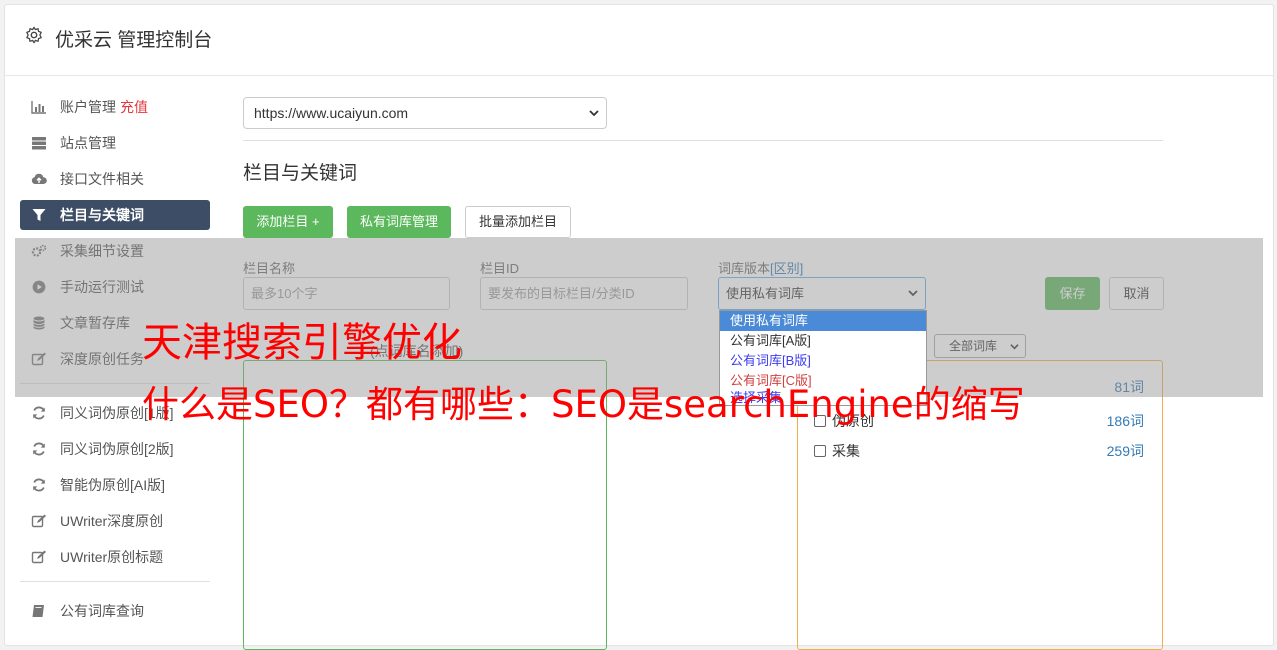 This screenshot has height=650, width=1277. Describe the element at coordinates (112, 521) in the screenshot. I see `sidebar-item-label: UWriter深度原创` at that location.